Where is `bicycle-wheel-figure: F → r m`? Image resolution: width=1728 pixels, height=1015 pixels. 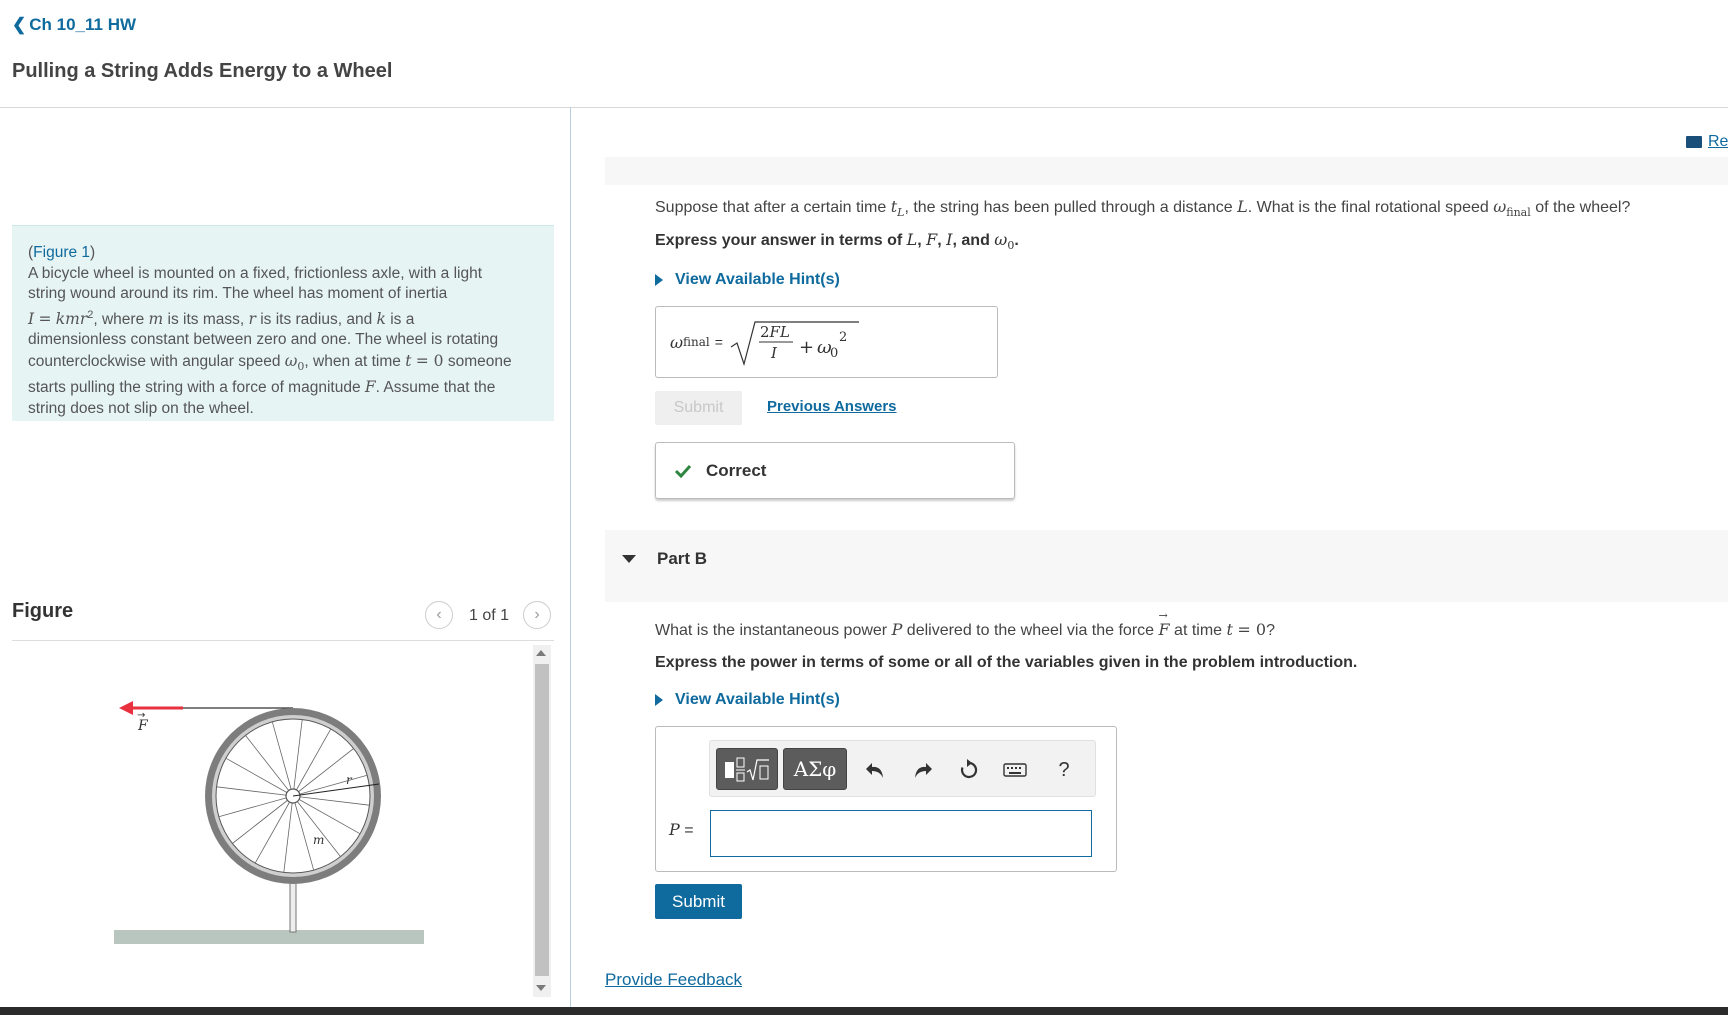
bicycle-wheel-figure: F → r m is located at coordinates (269, 822).